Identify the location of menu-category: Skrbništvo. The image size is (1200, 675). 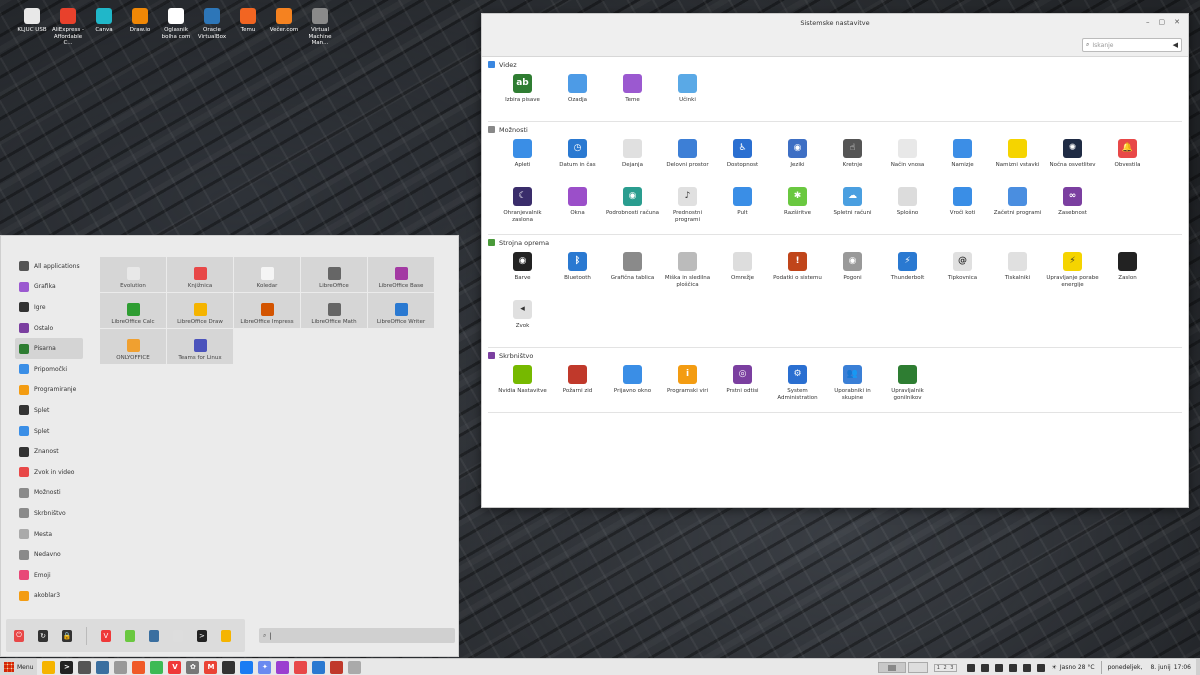
(49, 513).